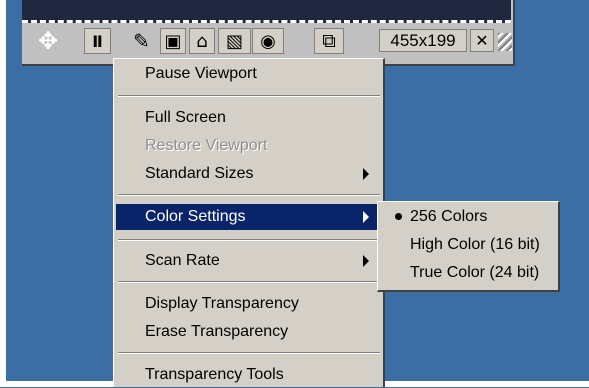  I want to click on menu-item-standard-sizes: Standard Sizes, so click(248, 174).